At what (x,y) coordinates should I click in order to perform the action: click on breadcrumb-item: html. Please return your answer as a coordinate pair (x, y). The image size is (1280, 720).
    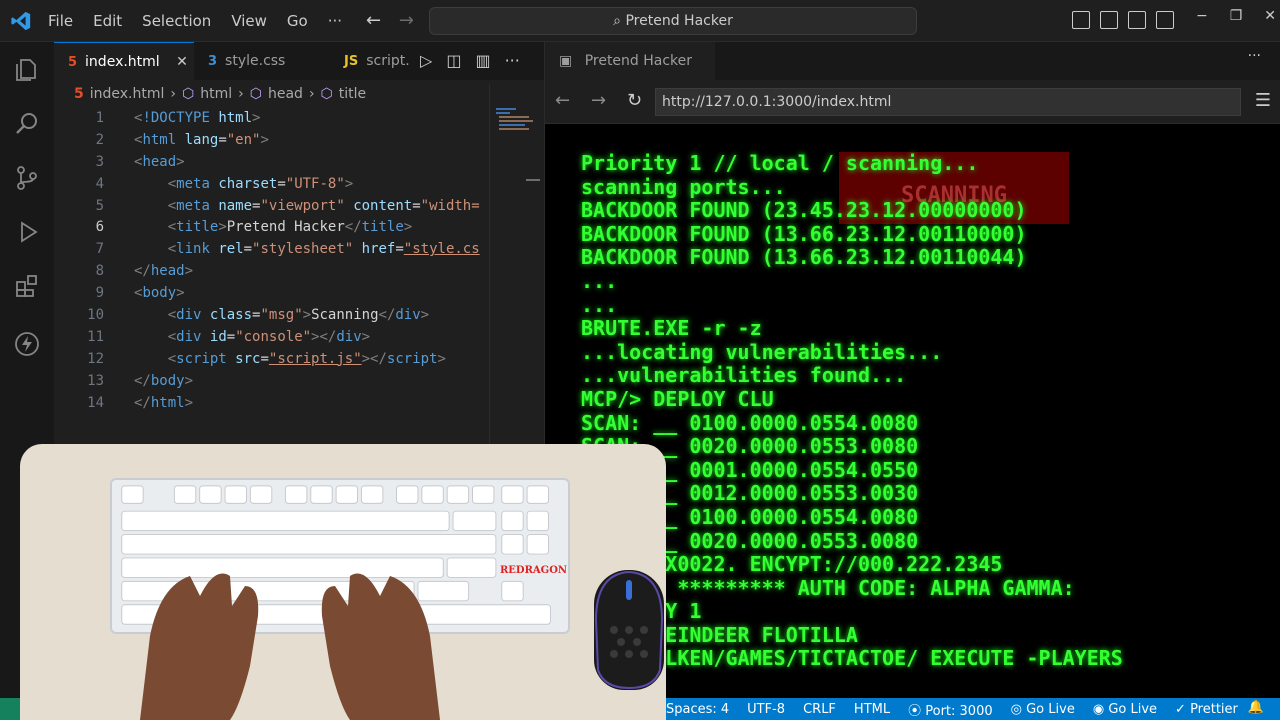
    Looking at the image, I should click on (216, 94).